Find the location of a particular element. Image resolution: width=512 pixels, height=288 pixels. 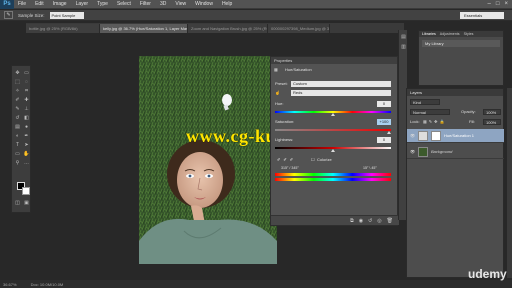

lightness-slider-thumb is located at coordinates (333, 150).